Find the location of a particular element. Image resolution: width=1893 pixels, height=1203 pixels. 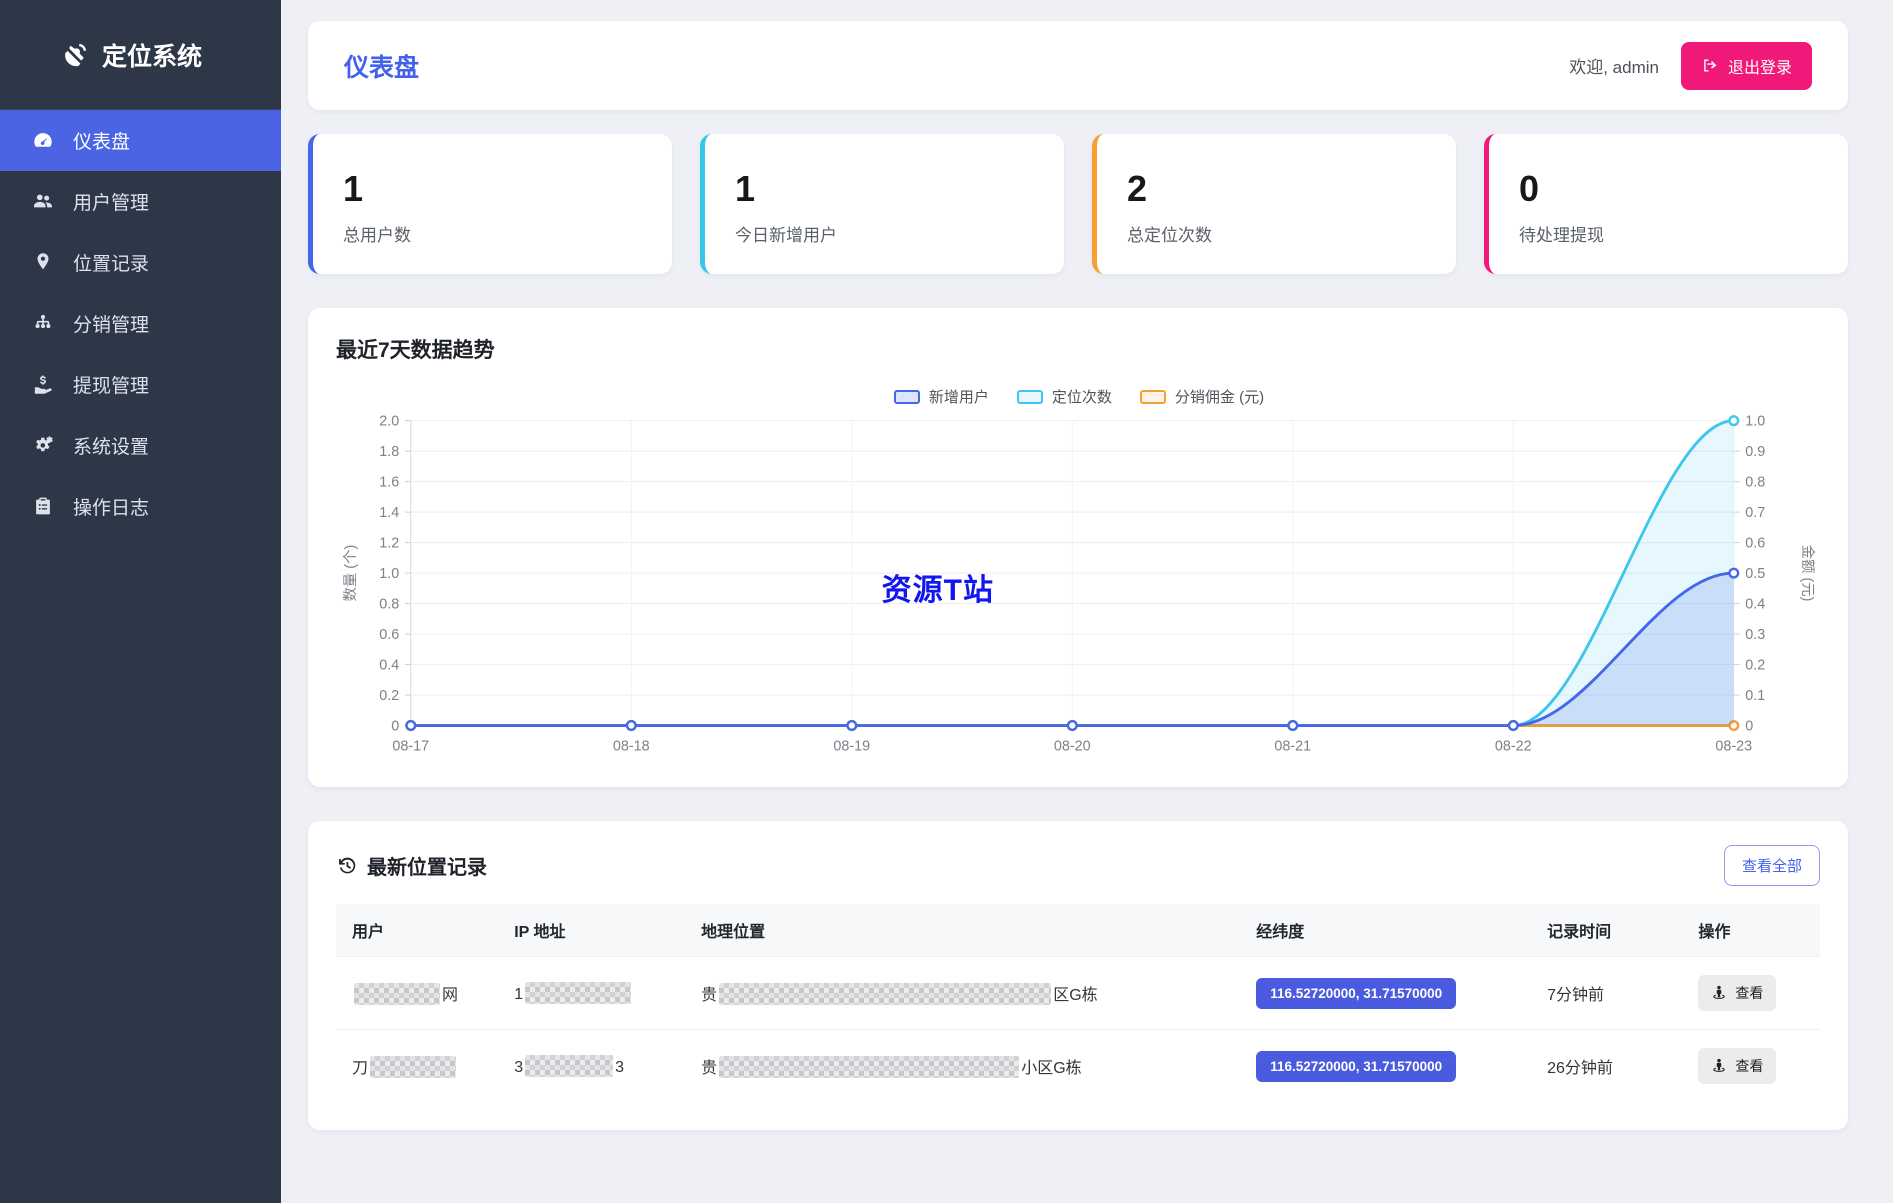

stat-card: 1 今日新增用户 is located at coordinates (882, 204).